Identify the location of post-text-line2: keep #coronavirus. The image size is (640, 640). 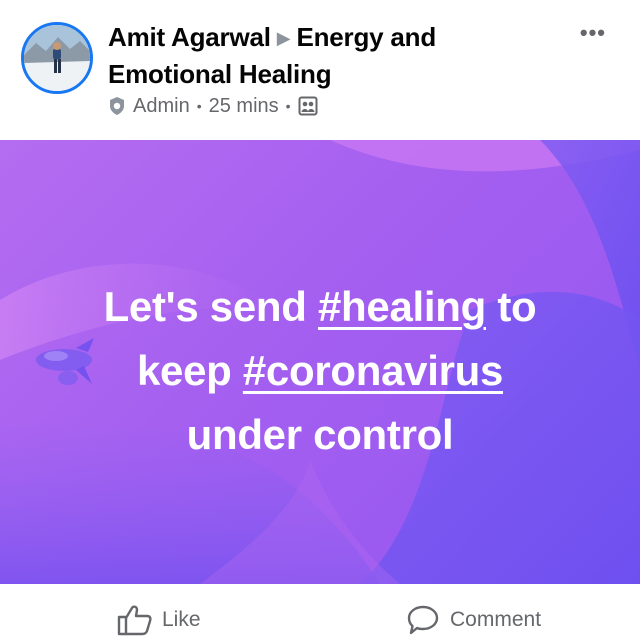
(320, 371).